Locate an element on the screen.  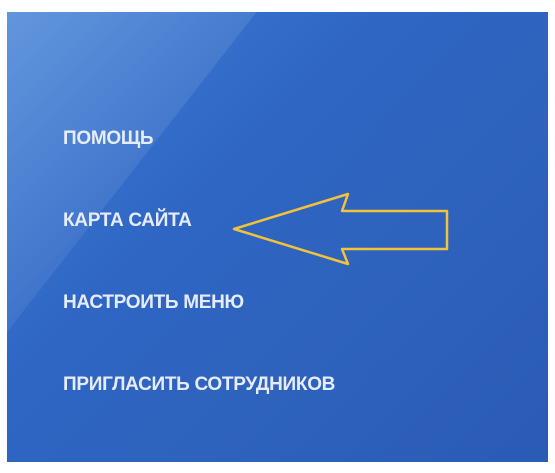
menu-item-customize-menu: НАСТРОИТЬ МЕНЮ is located at coordinates (199, 330).